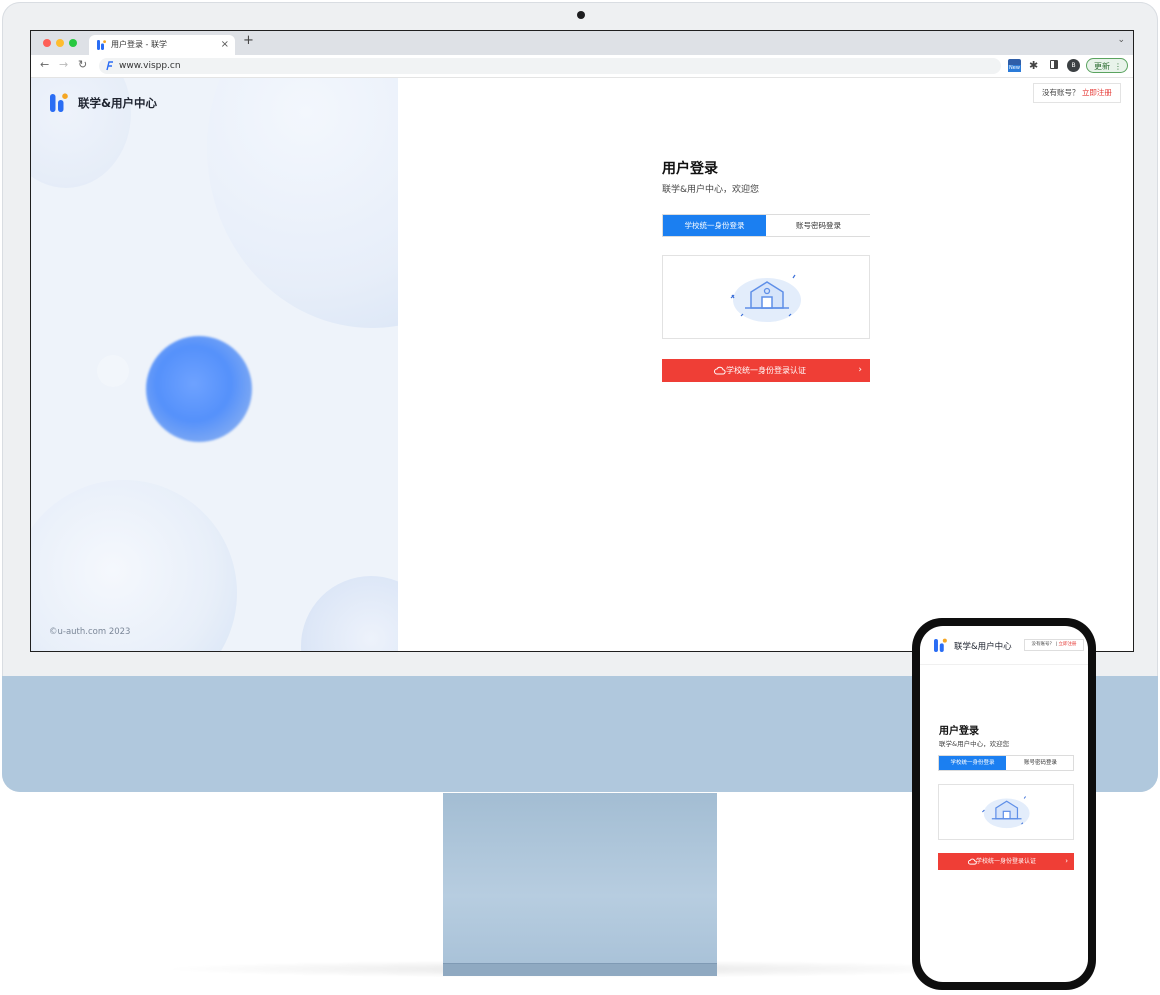  Describe the element at coordinates (63, 64) in the screenshot. I see `forward-icon: →` at that location.